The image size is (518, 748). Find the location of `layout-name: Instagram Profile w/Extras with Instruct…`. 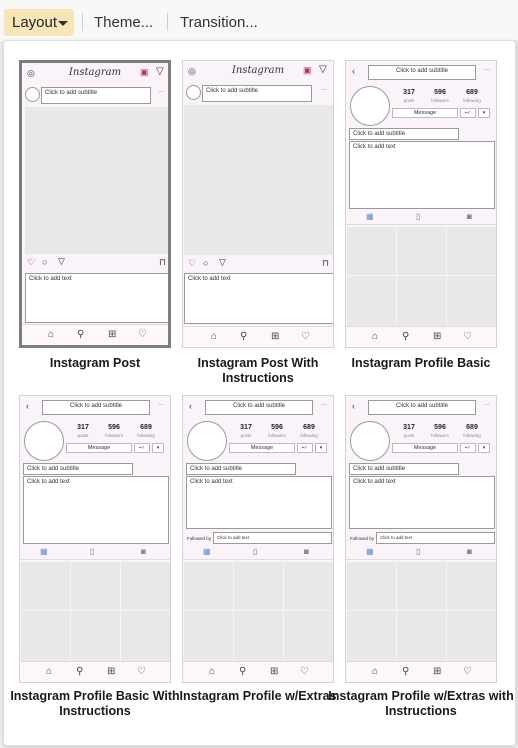

layout-name: Instagram Profile w/Extras with Instruct… is located at coordinates (421, 703).